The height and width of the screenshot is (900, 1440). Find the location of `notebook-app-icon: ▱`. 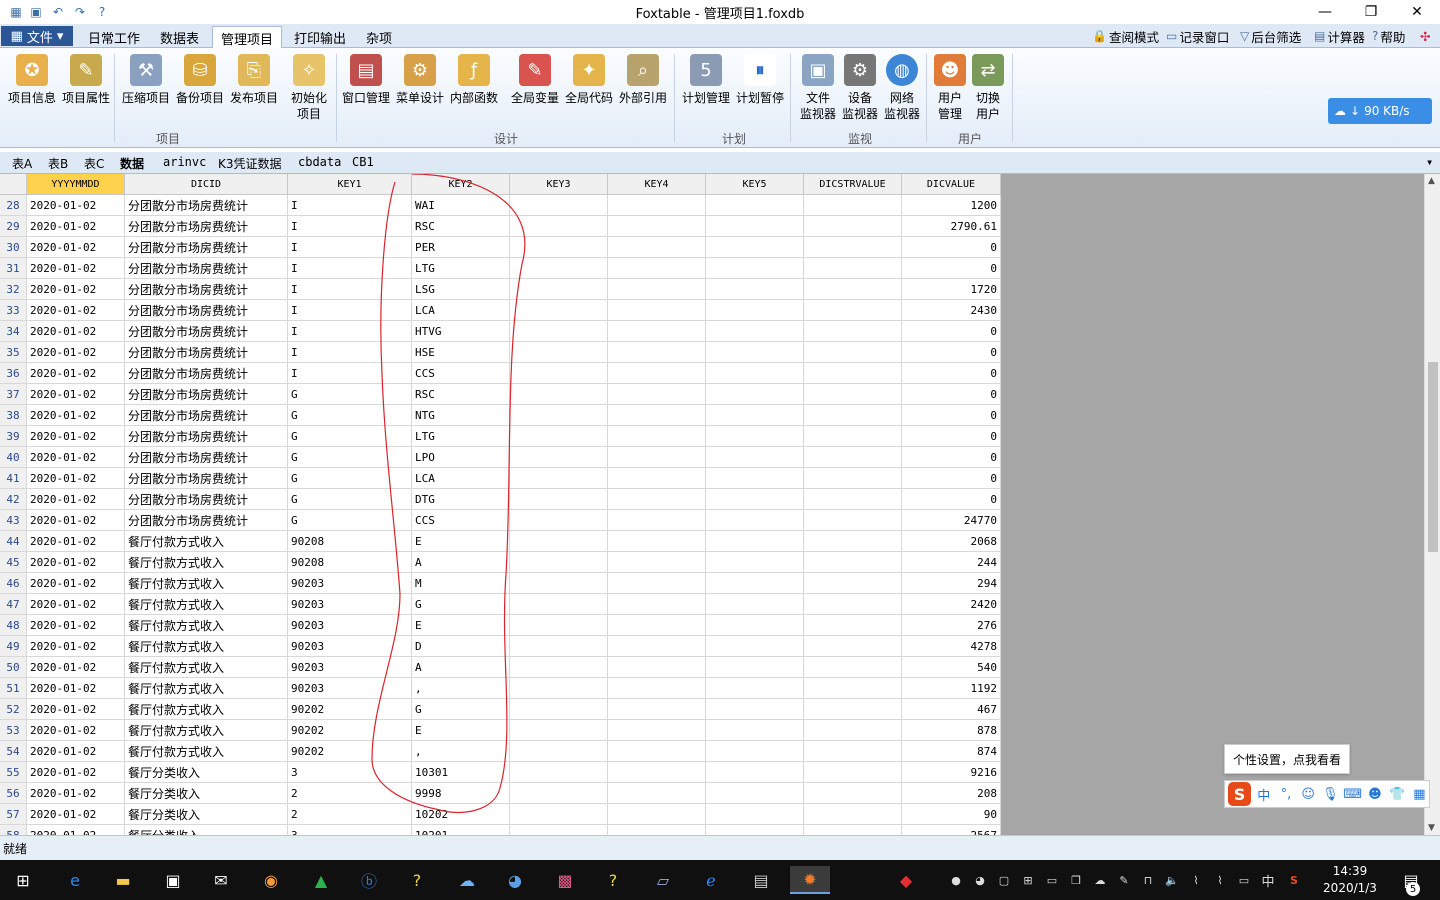

notebook-app-icon: ▱ is located at coordinates (663, 880).